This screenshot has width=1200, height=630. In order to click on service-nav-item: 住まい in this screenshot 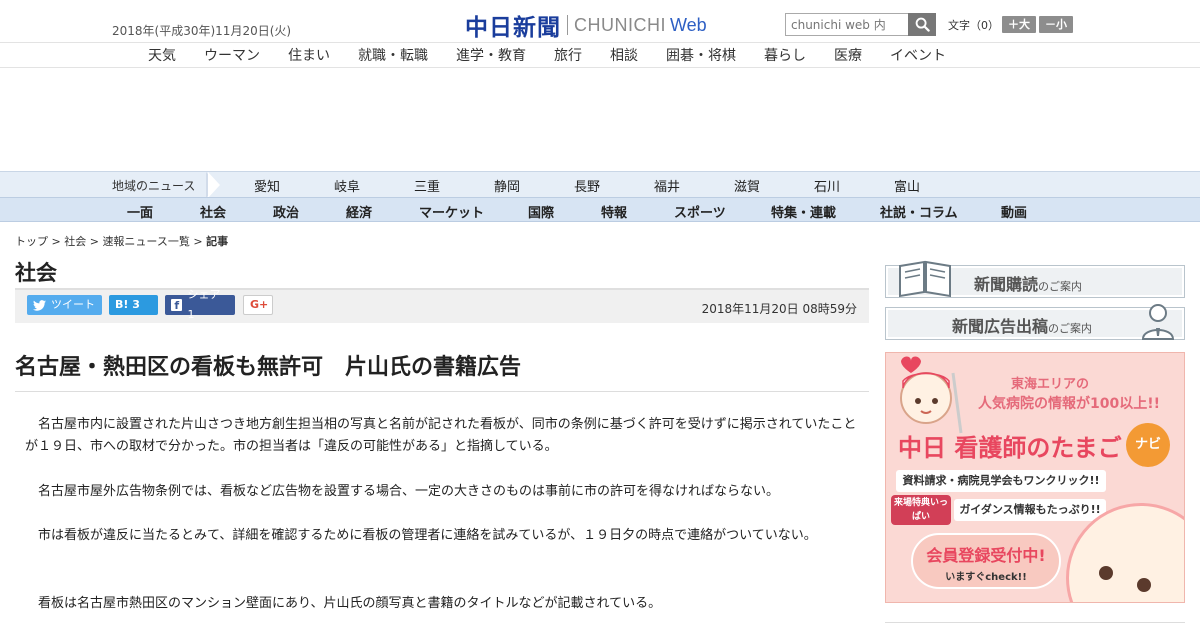, I will do `click(309, 55)`.